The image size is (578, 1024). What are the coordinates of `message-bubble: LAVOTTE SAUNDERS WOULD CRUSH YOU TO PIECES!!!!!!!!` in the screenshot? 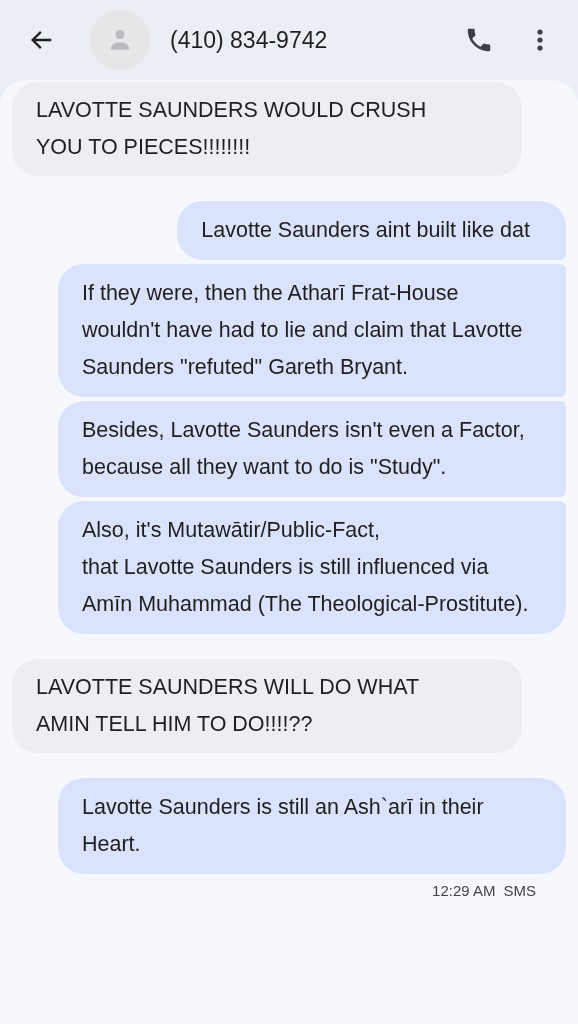 It's located at (267, 129).